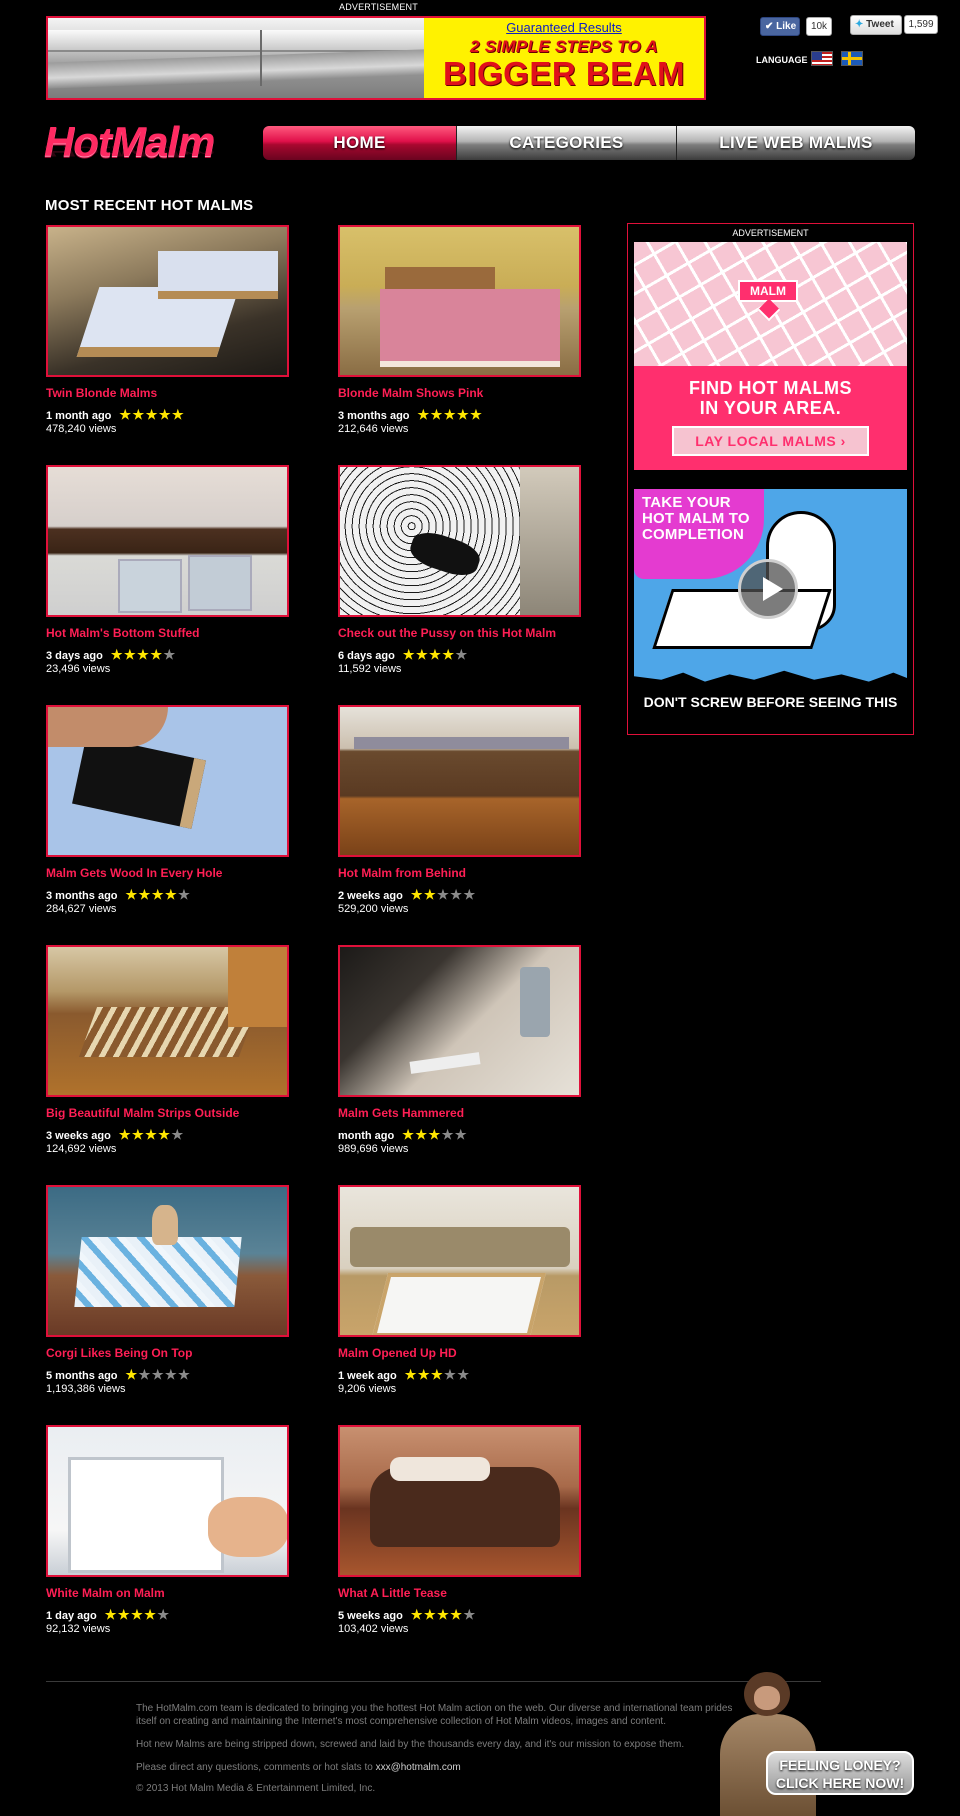 This screenshot has height=1816, width=960. Describe the element at coordinates (74, 656) in the screenshot. I see `video-age: 3 days ago` at that location.